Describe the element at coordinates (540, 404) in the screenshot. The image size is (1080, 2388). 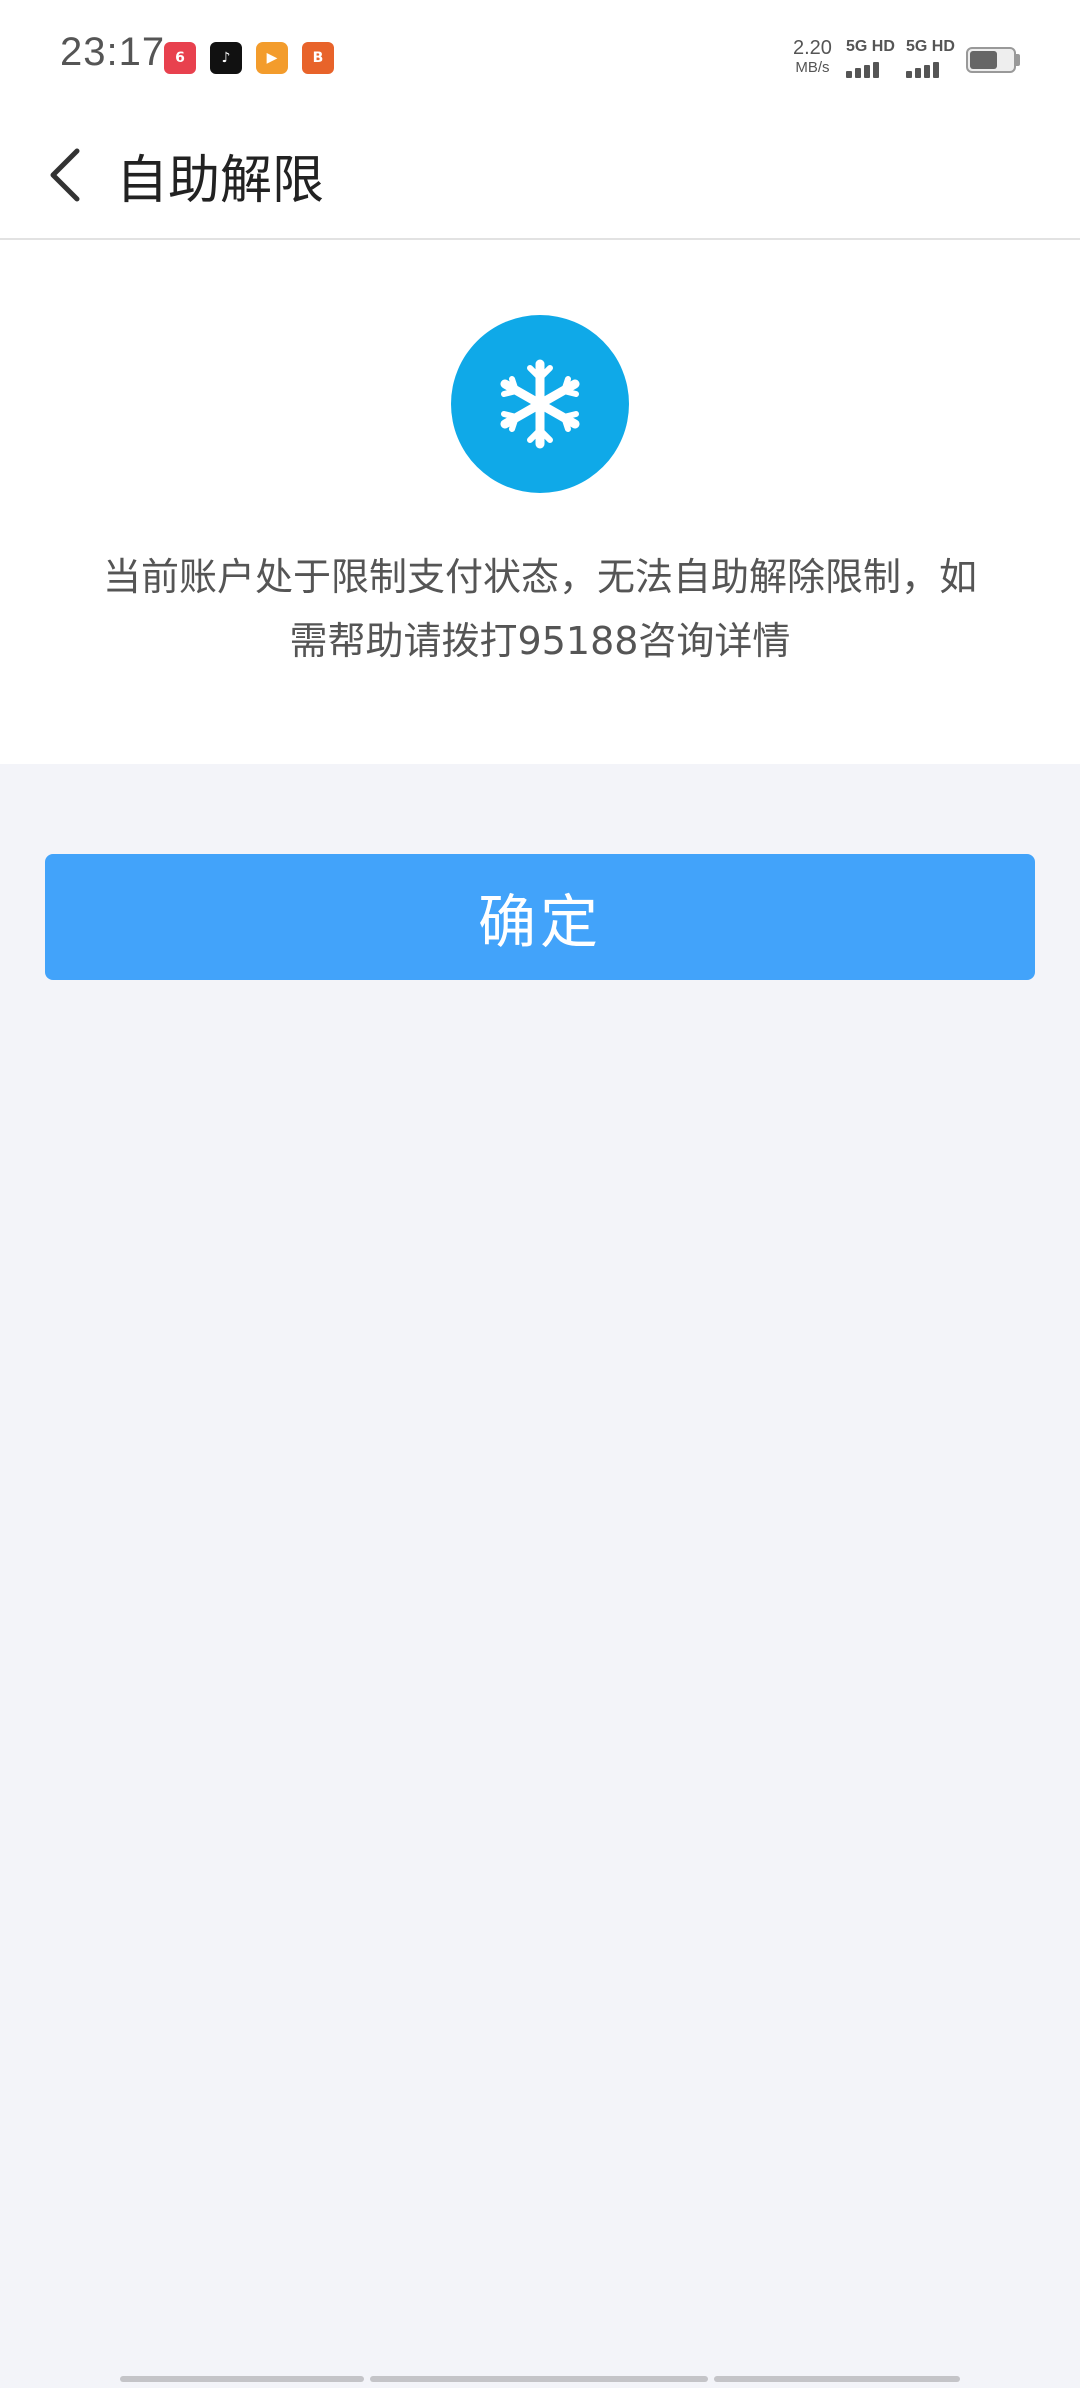
I see `snowflake-icon` at that location.